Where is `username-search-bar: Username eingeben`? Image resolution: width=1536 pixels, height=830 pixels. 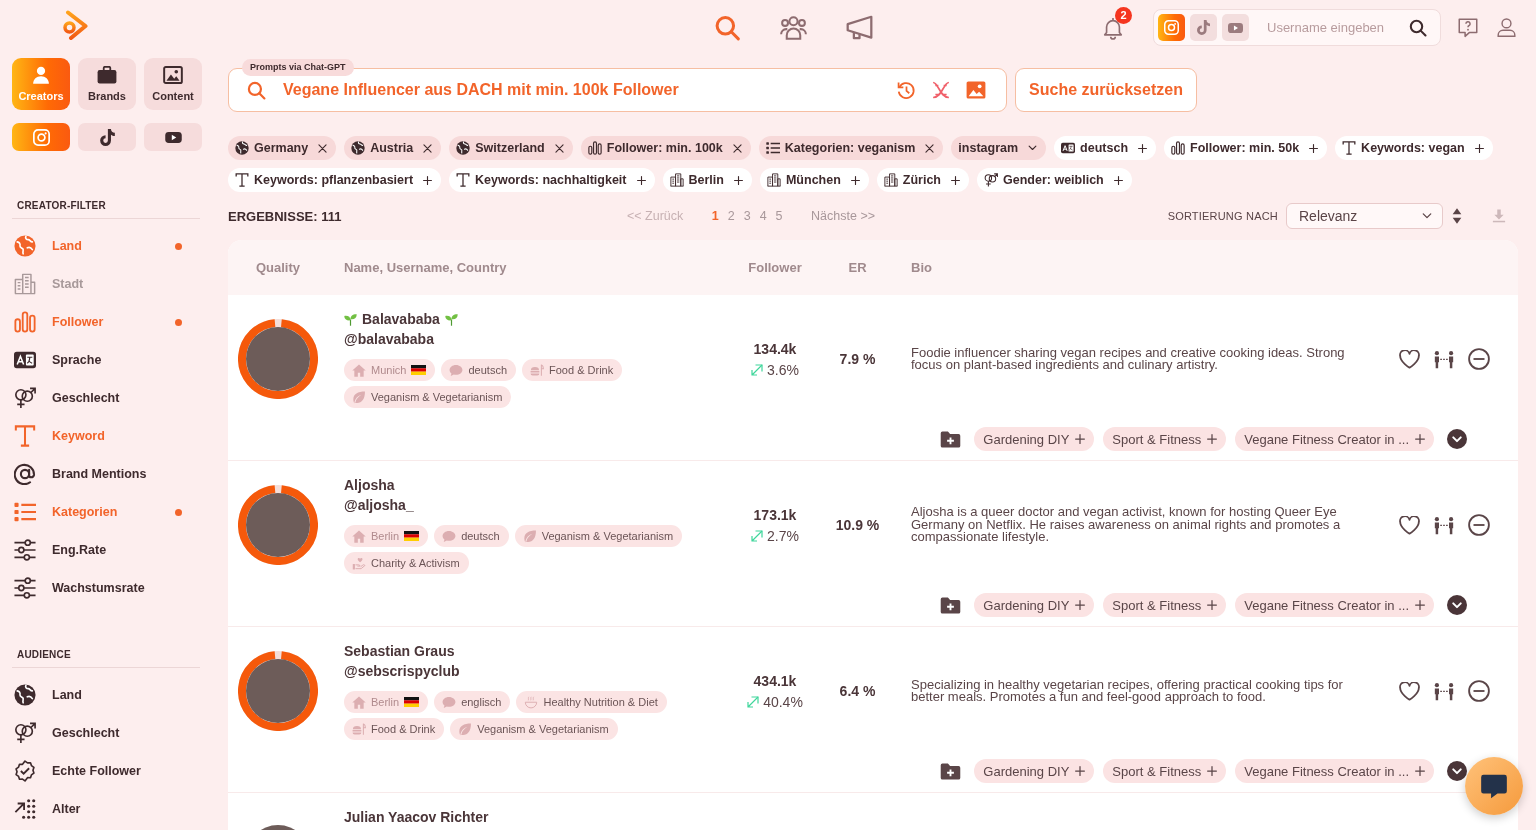
username-search-bar: Username eingeben is located at coordinates (1297, 27).